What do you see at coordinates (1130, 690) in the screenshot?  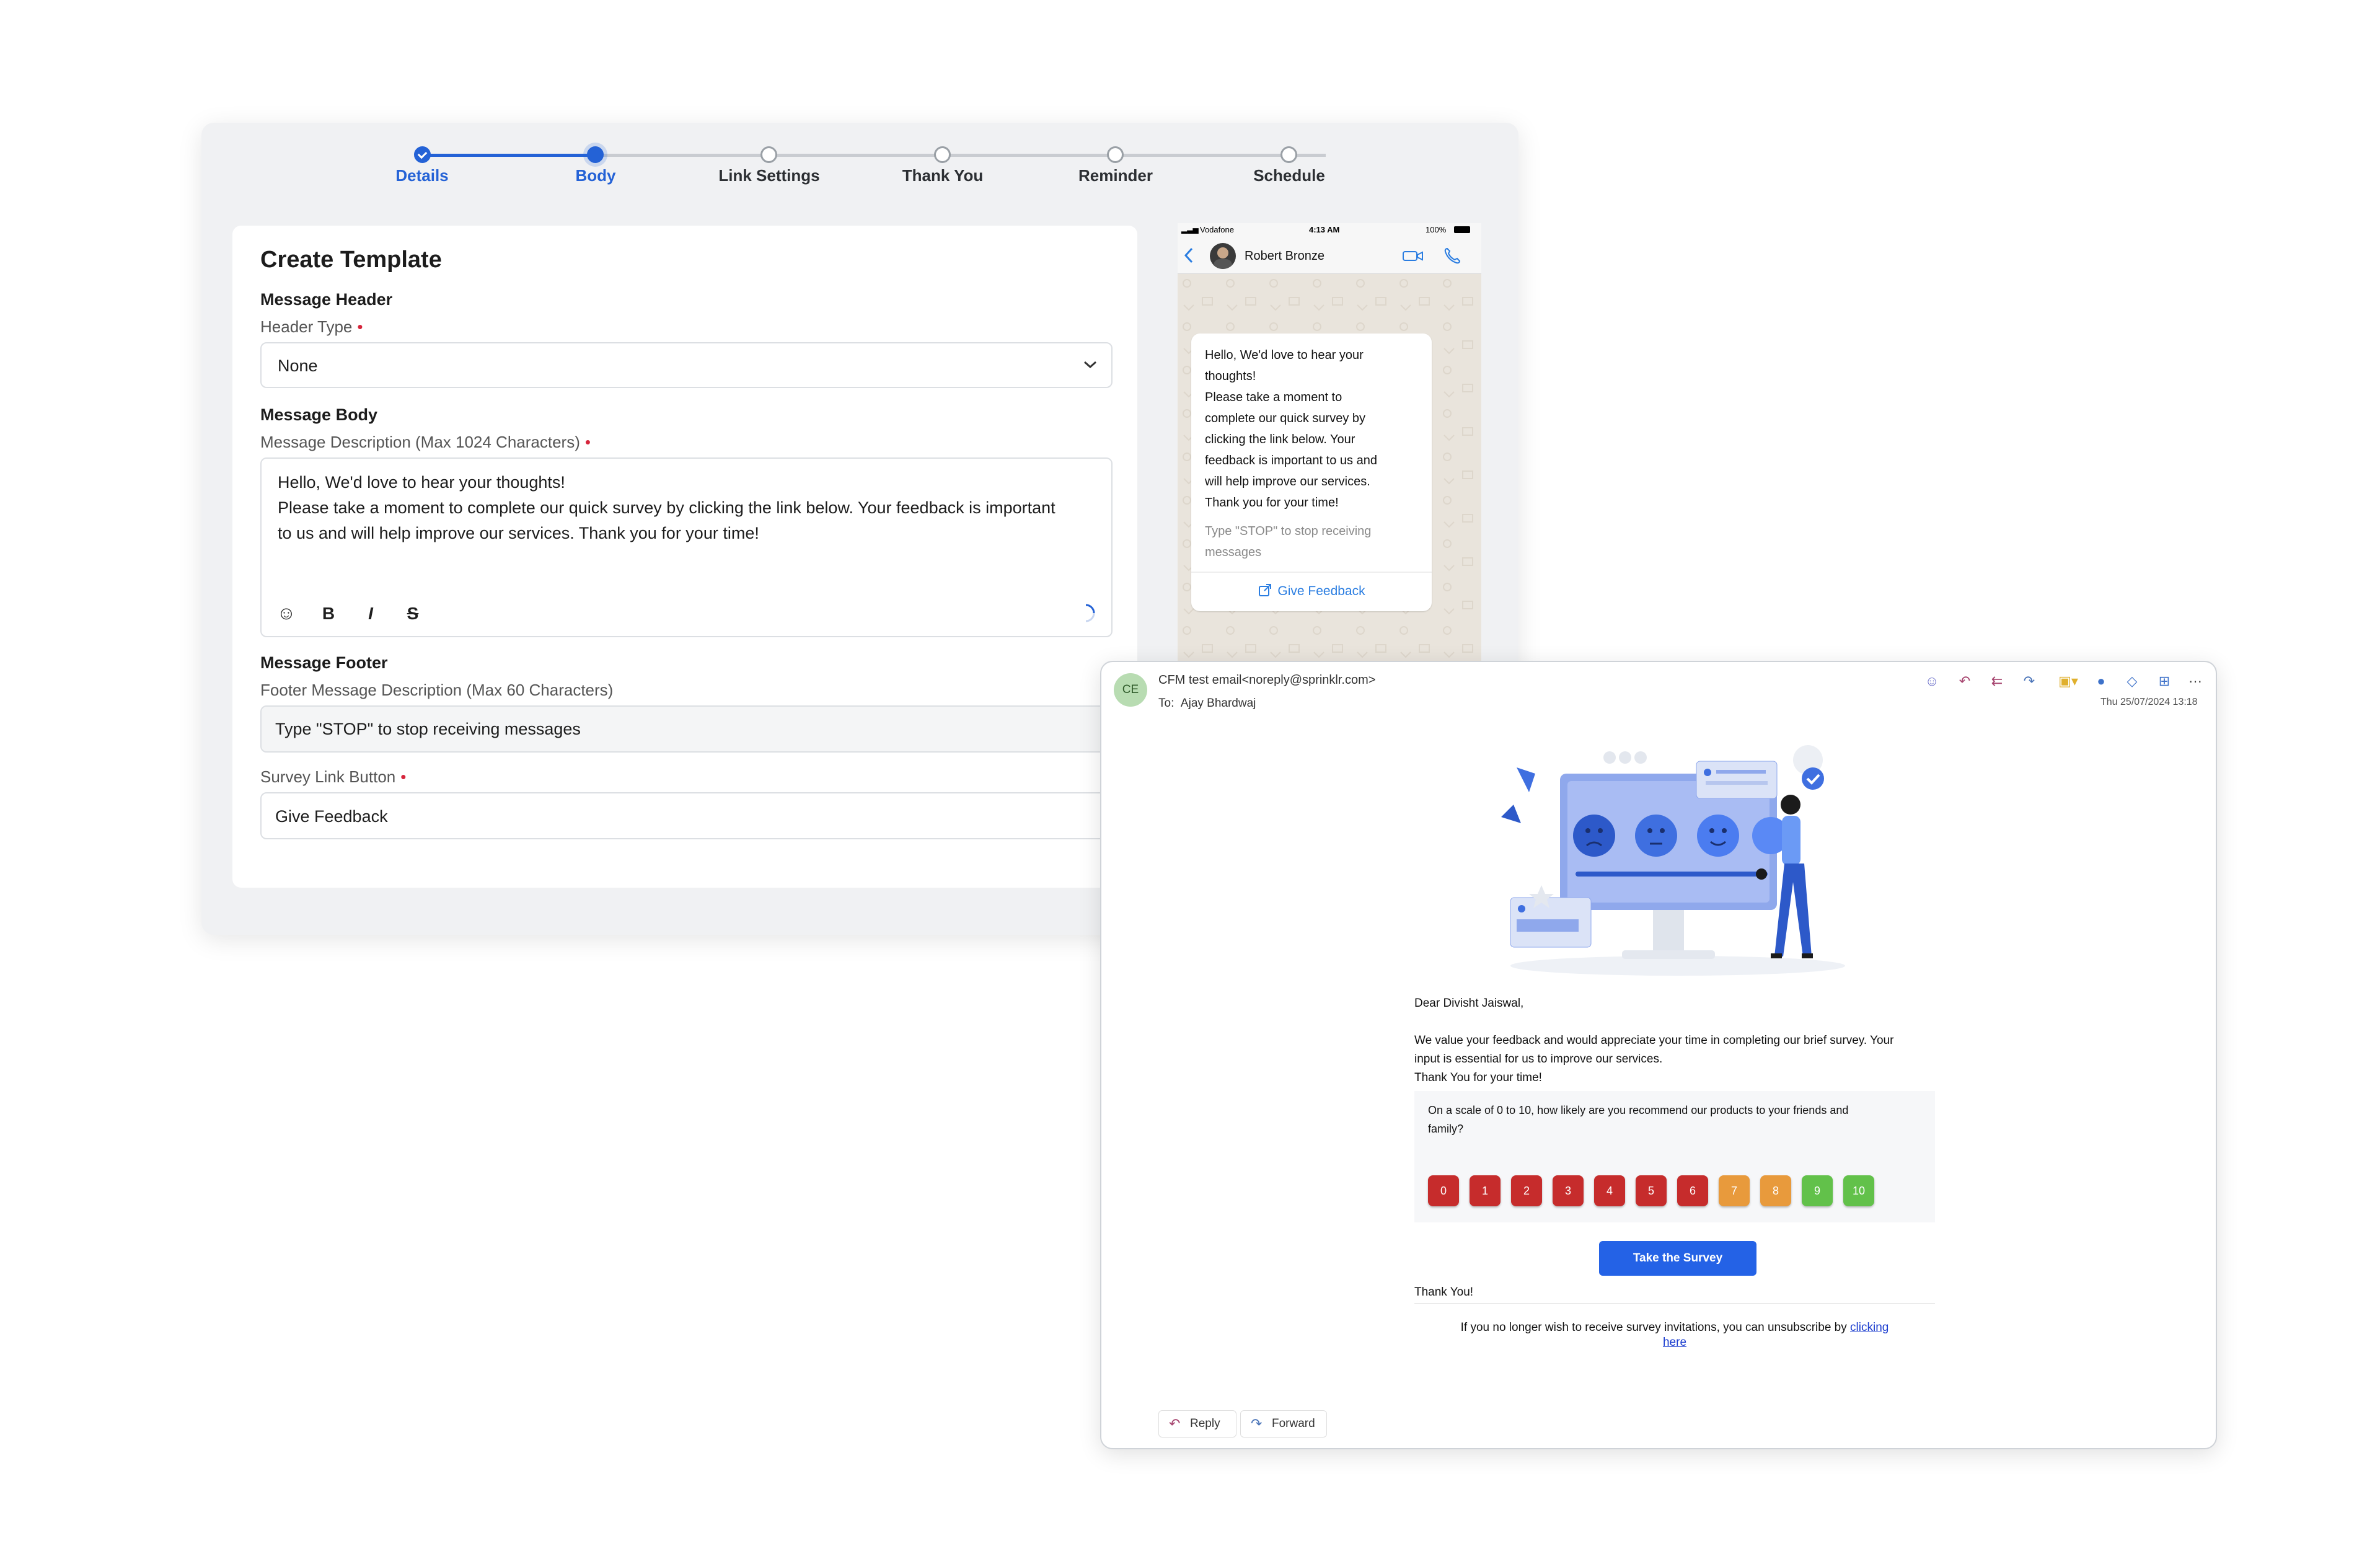 I see `sender-avatar: CE` at bounding box center [1130, 690].